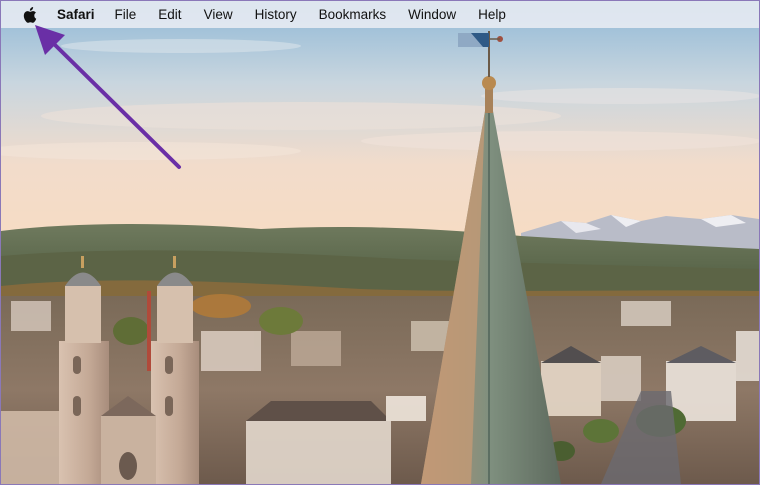 Image resolution: width=760 pixels, height=485 pixels. What do you see at coordinates (492, 14) in the screenshot?
I see `menu-help: Help` at bounding box center [492, 14].